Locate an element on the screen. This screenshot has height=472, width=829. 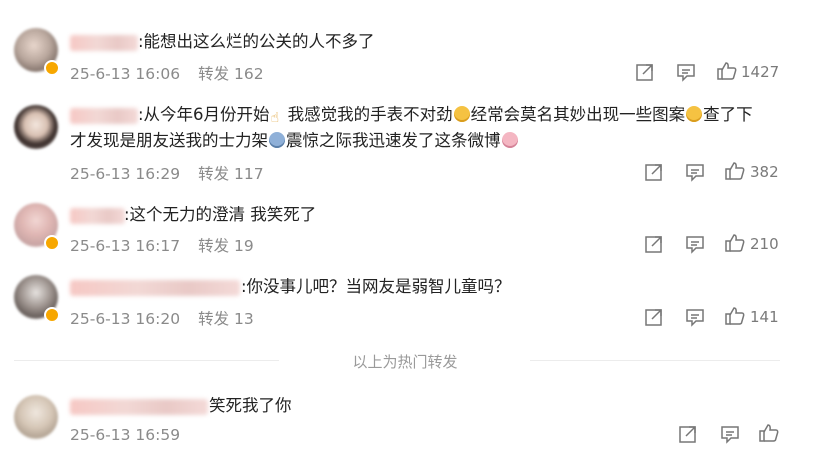
comment-text-line2: 才发现是朋友送我的士力架 震惊之际我迅速发了这条微博 is located at coordinates (294, 141).